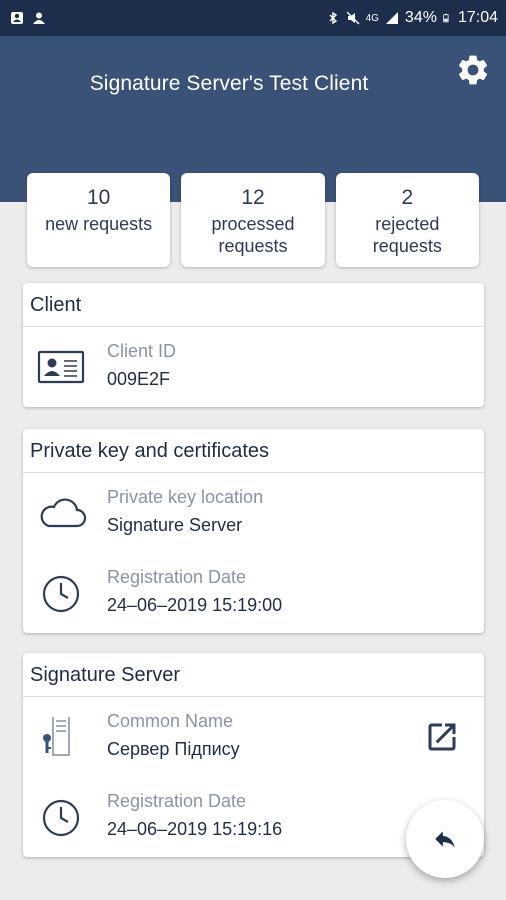 The image size is (506, 900). What do you see at coordinates (253, 235) in the screenshot?
I see `stat-label: processed requests` at bounding box center [253, 235].